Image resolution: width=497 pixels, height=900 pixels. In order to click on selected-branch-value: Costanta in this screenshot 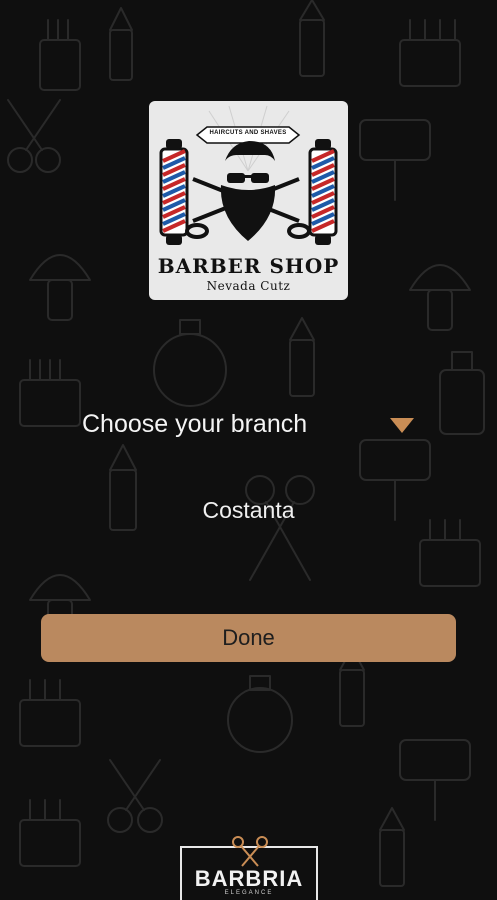, I will do `click(248, 510)`.